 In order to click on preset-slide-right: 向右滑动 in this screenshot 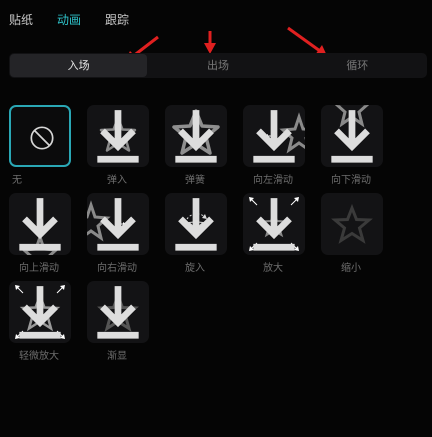, I will do `click(117, 234)`.